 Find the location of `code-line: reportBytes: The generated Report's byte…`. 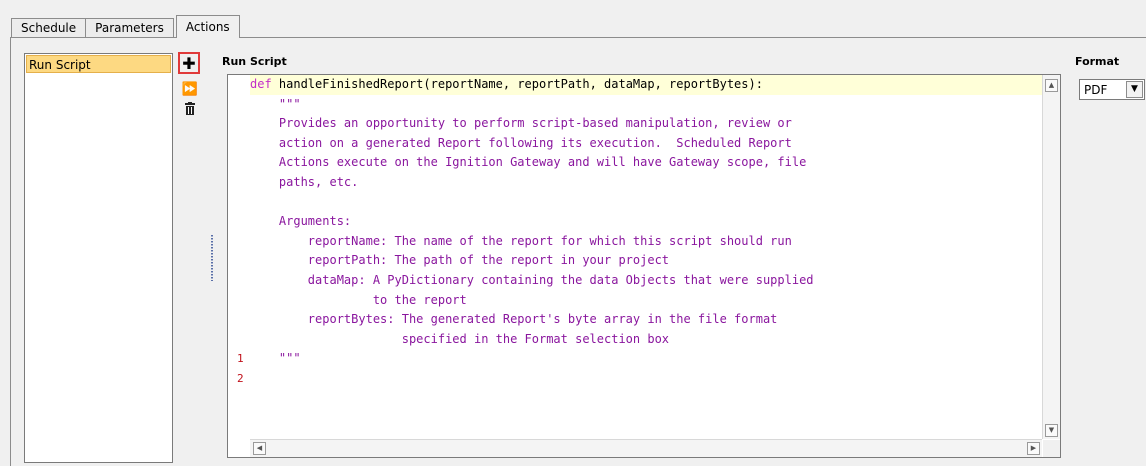

code-line: reportBytes: The generated Report's byte… is located at coordinates (646, 320).